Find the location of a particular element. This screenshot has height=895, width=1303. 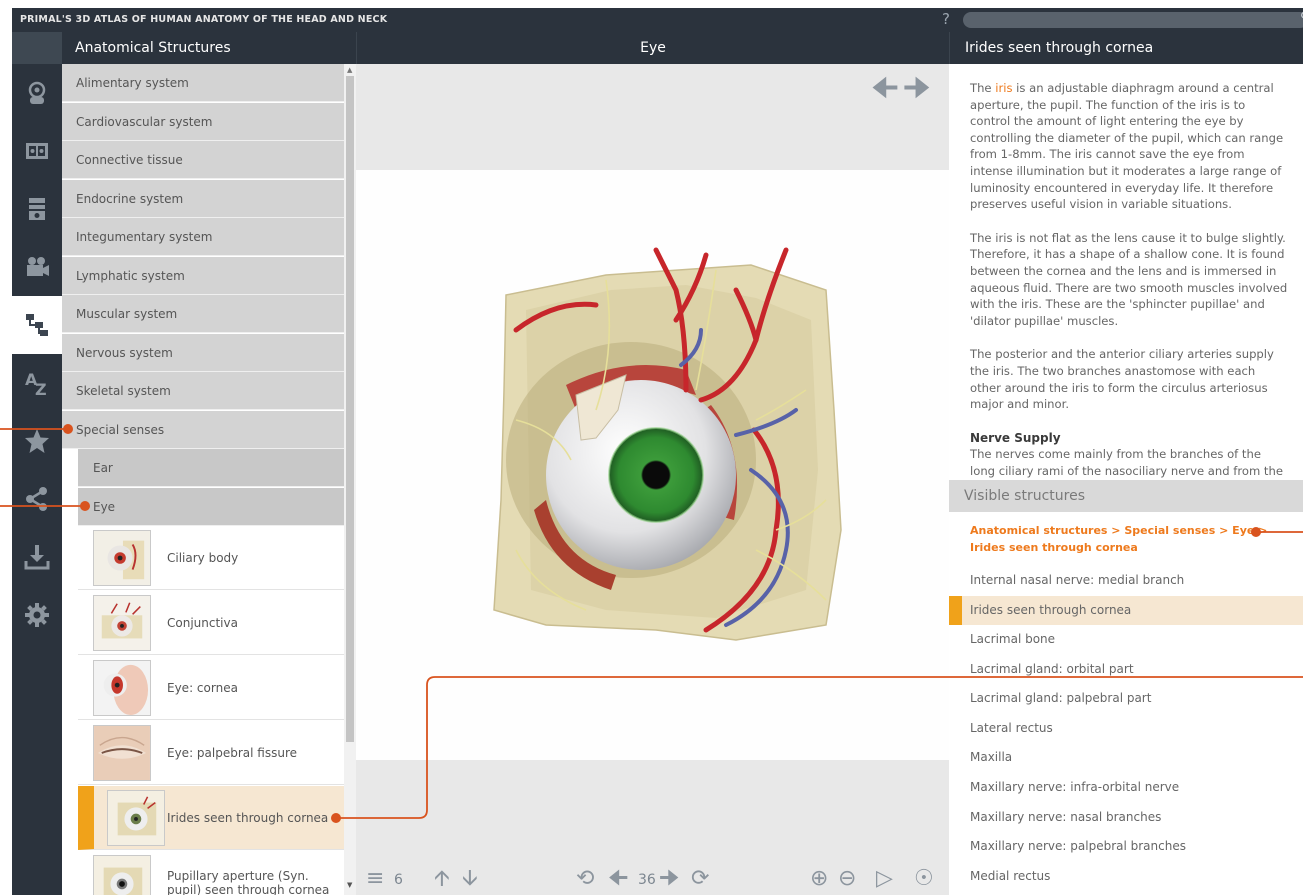

category-endocrine: Endocrine system is located at coordinates (203, 198).